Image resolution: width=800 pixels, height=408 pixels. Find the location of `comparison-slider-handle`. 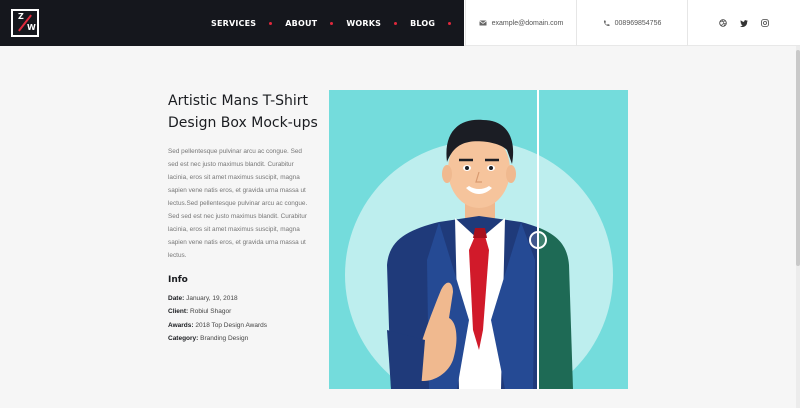

comparison-slider-handle is located at coordinates (538, 240).